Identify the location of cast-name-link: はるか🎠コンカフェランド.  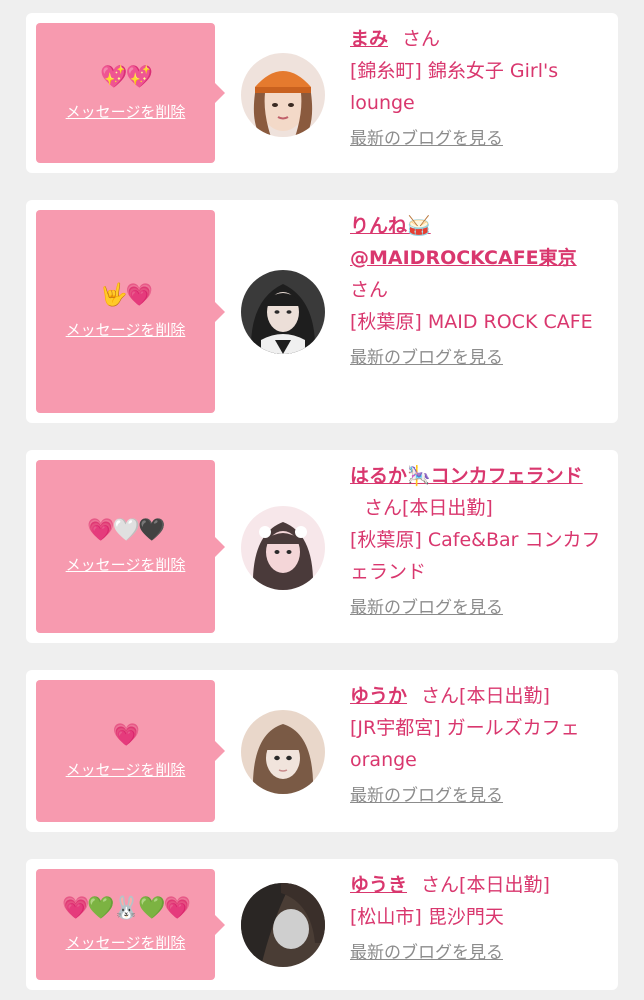
(466, 476).